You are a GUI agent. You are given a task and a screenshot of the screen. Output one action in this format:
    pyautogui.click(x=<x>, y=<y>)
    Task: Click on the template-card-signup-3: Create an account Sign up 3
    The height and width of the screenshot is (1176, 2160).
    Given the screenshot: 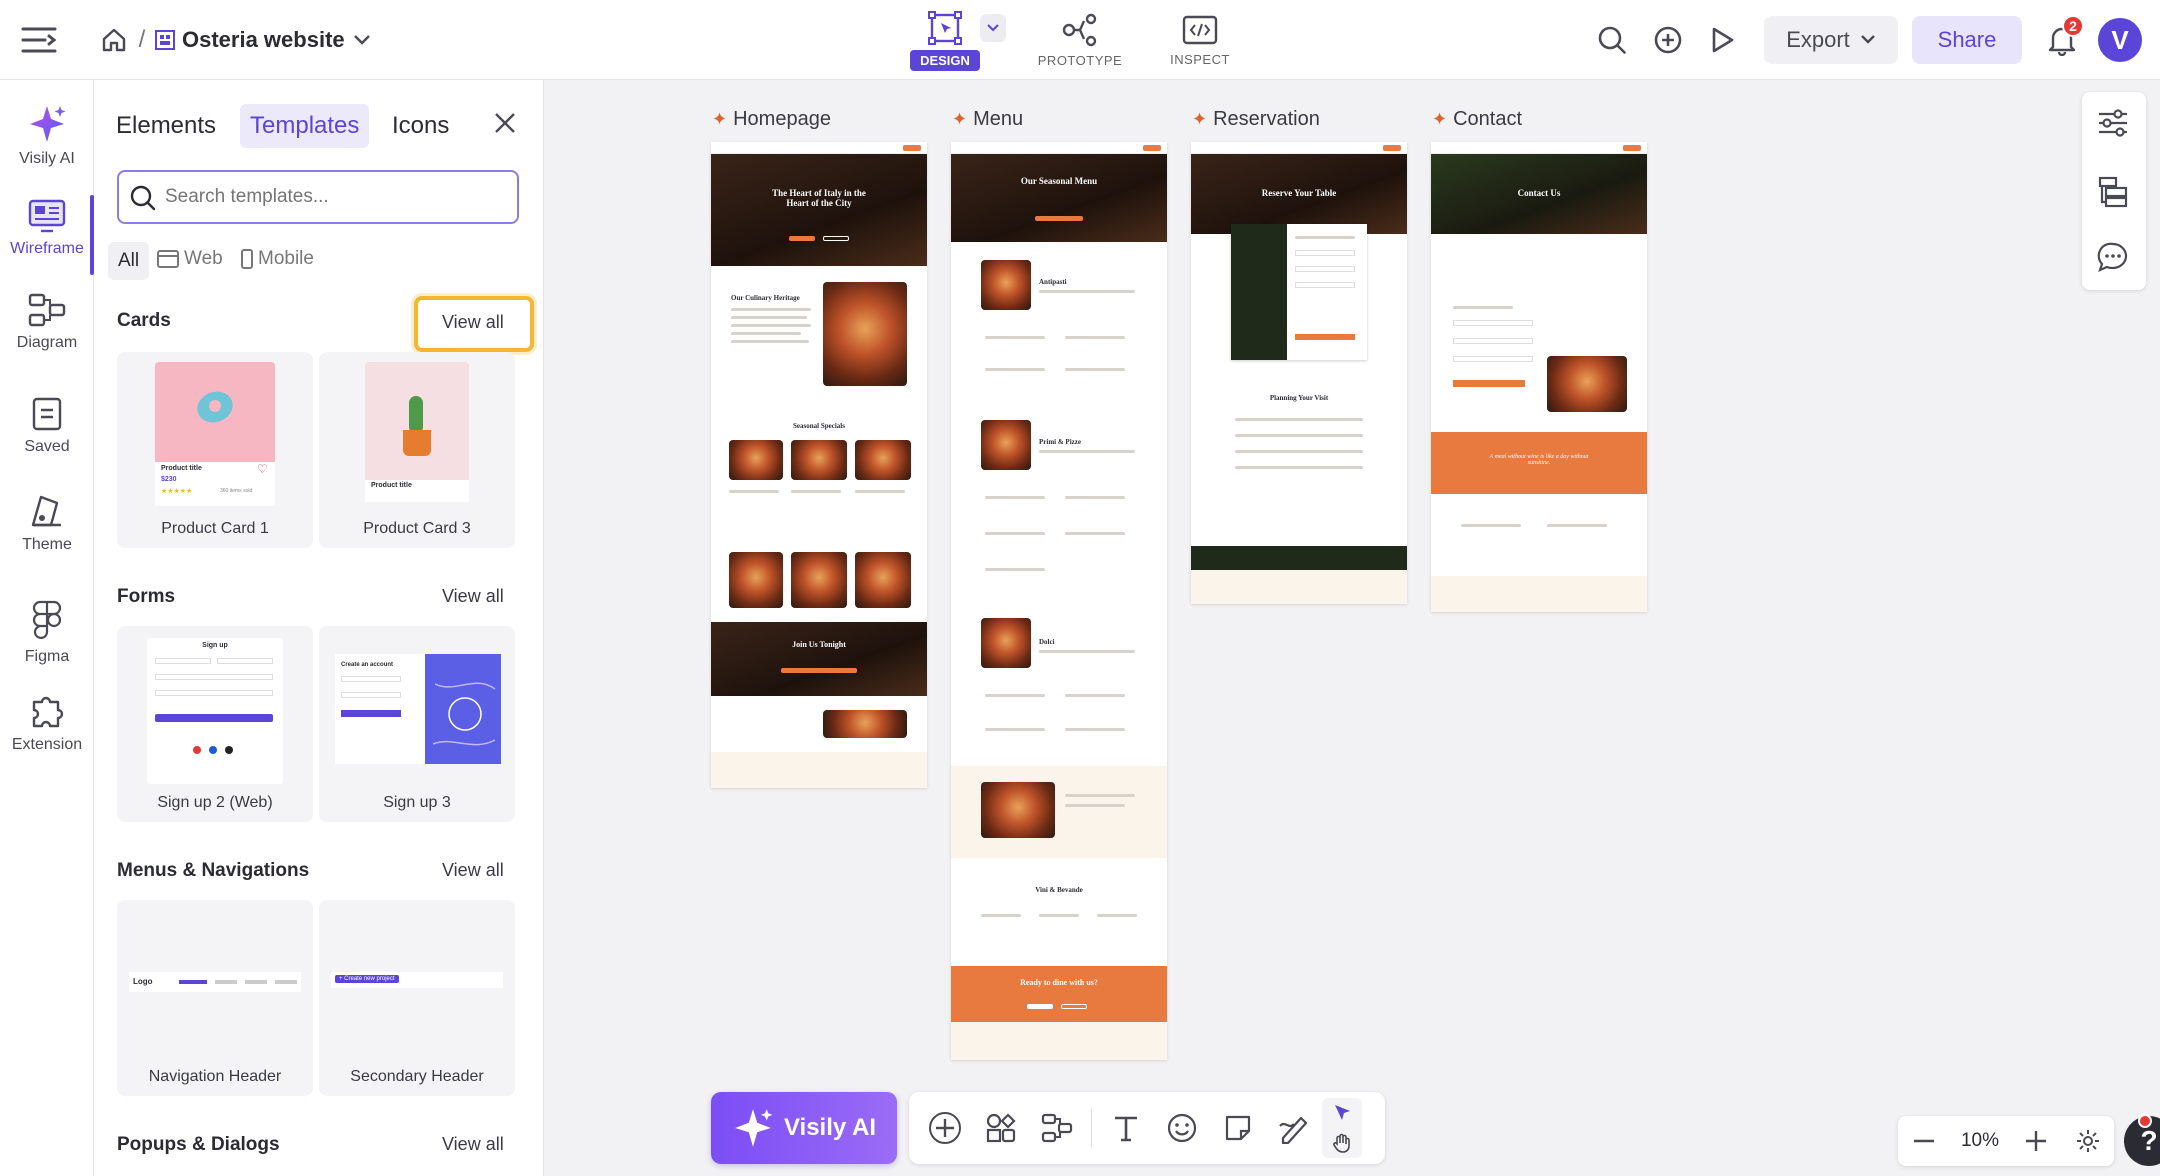 What is the action you would take?
    pyautogui.click(x=417, y=724)
    